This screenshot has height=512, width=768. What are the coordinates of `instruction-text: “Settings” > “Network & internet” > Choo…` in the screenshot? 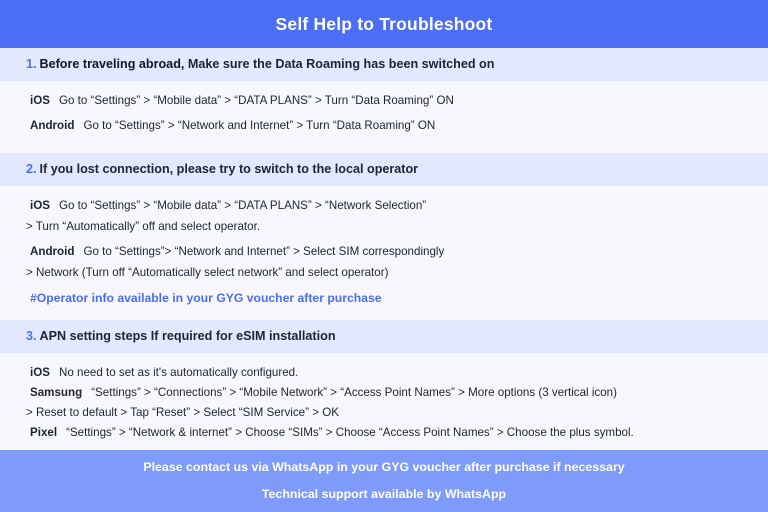 It's located at (350, 433).